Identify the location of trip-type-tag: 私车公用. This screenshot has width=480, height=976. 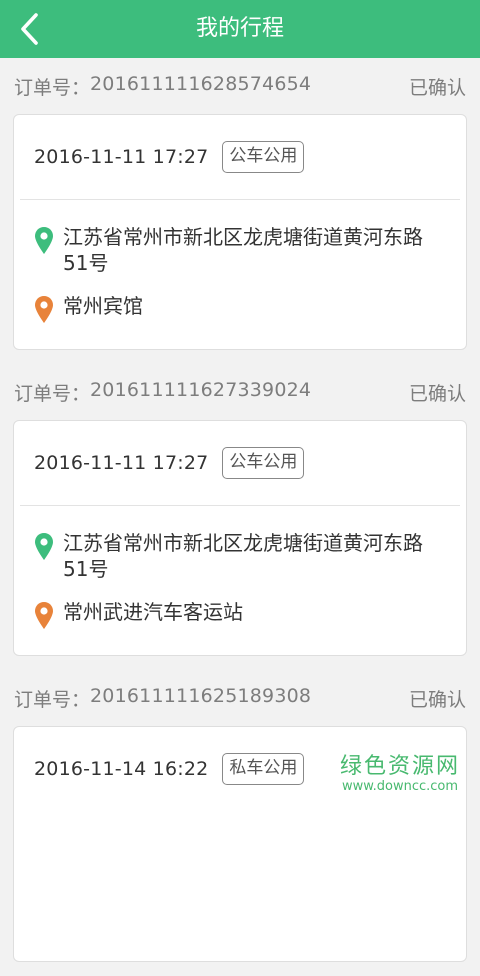
(263, 769).